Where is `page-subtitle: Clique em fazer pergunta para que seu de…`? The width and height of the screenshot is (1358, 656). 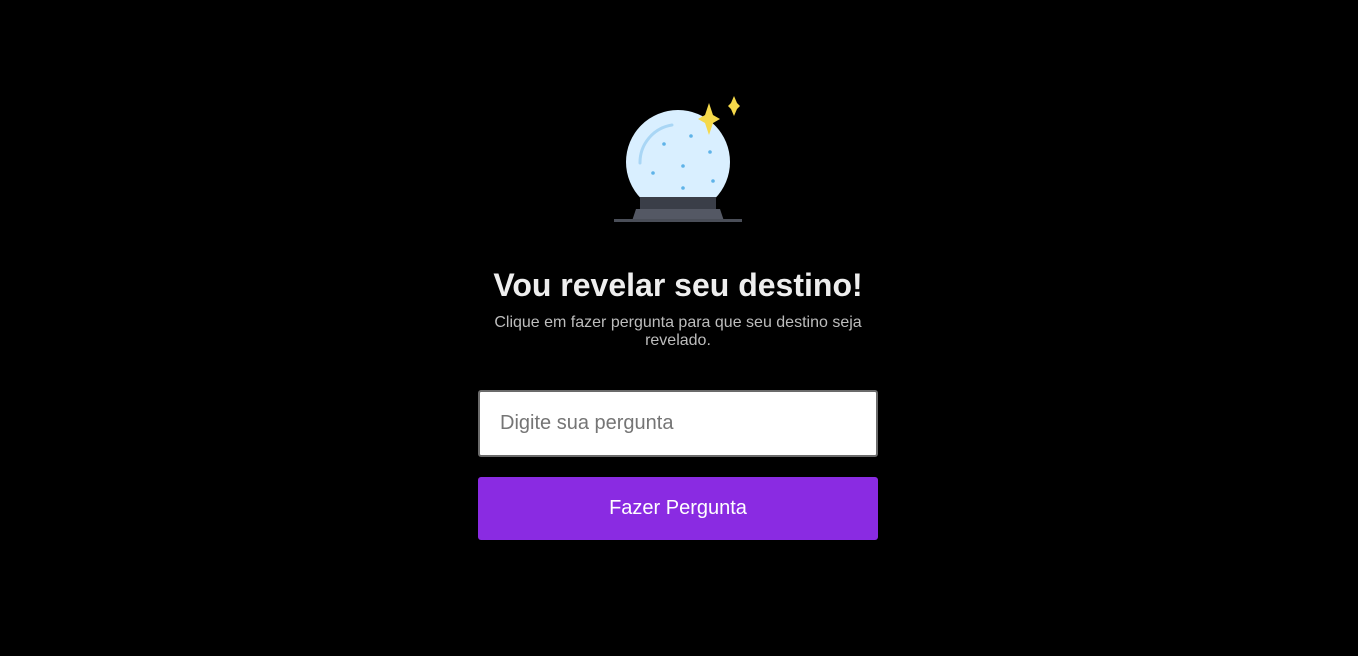 page-subtitle: Clique em fazer pergunta para que seu de… is located at coordinates (678, 331).